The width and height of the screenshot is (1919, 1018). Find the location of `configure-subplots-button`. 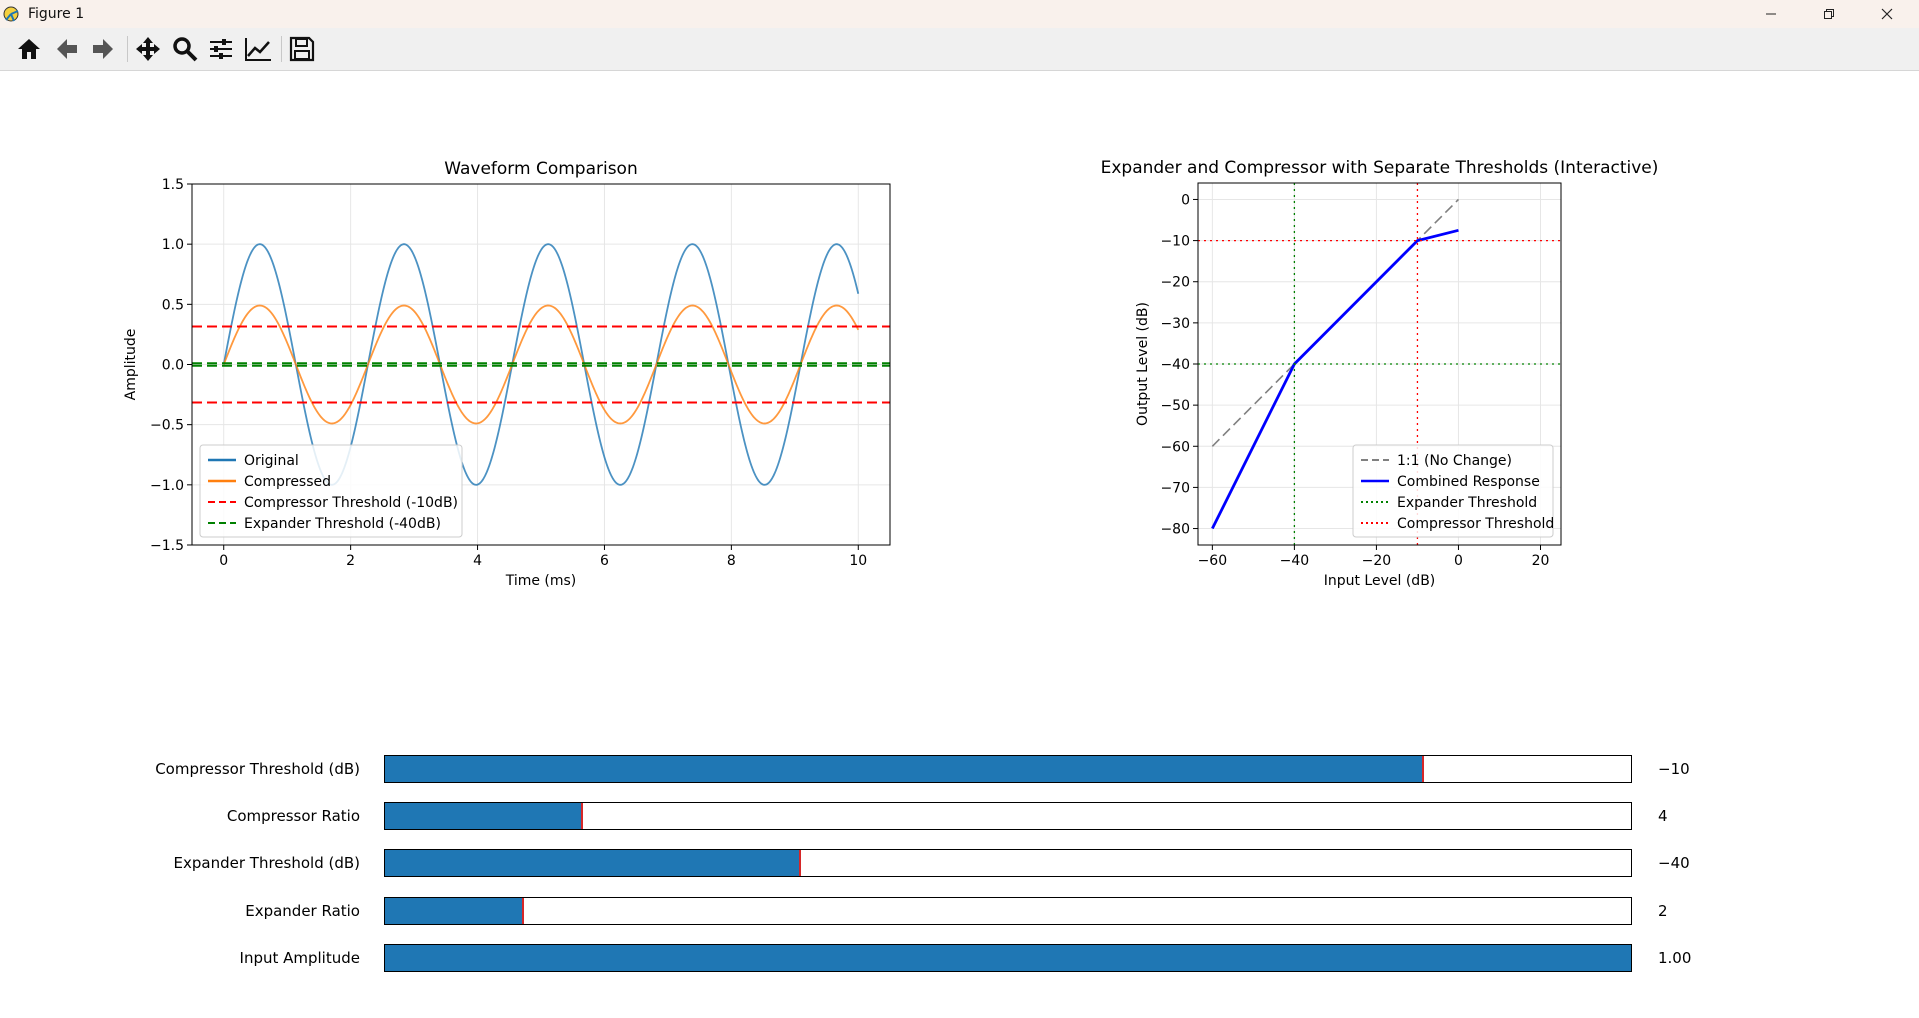

configure-subplots-button is located at coordinates (221, 49).